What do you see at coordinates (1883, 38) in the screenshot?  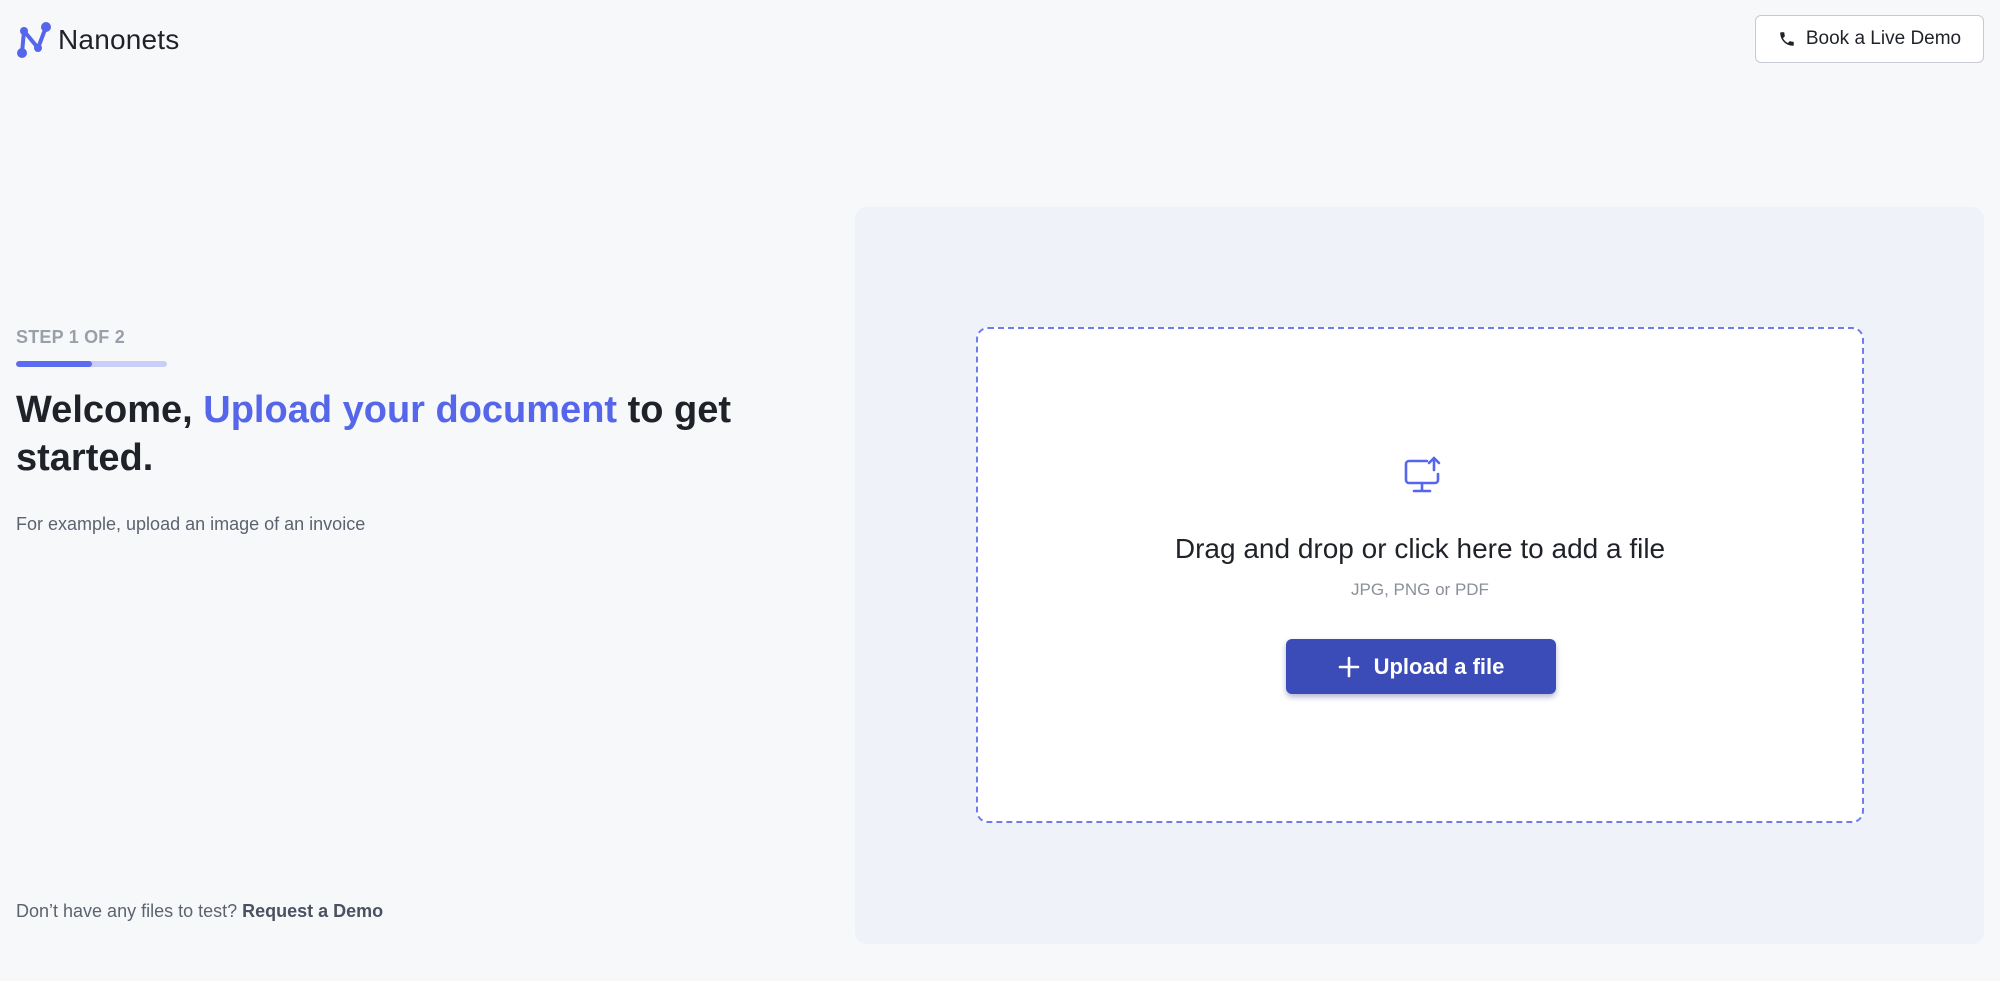 I see `book-live-demo-label: Book a Live Demo` at bounding box center [1883, 38].